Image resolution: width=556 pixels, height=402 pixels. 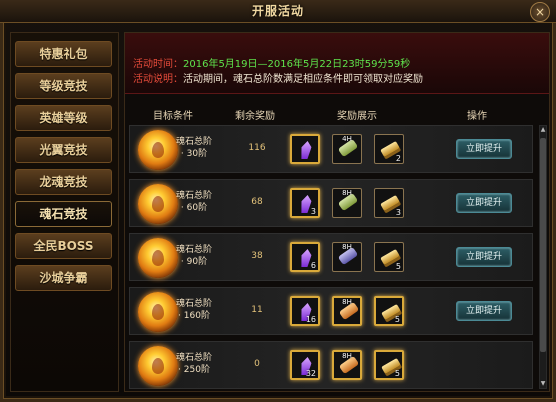 What do you see at coordinates (303, 79) in the screenshot?
I see `activity-desc-value: 活动期间，魂石总阶数满足相应条件即可领取对应奖励` at bounding box center [303, 79].